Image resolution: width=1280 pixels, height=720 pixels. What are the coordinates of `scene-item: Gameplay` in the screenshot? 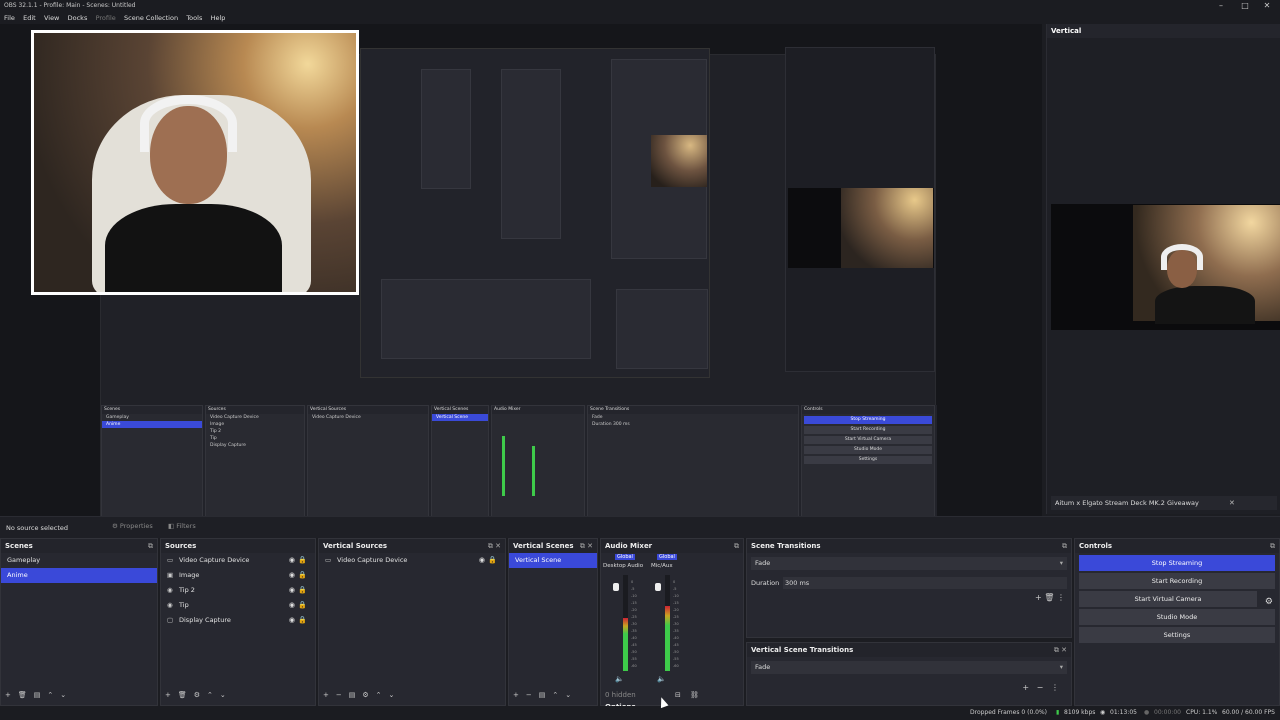 It's located at (79, 560).